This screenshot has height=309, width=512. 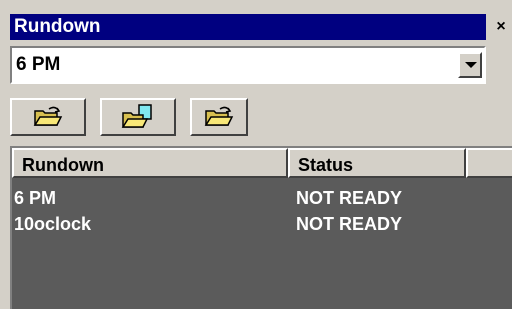 What do you see at coordinates (262, 224) in the screenshot?
I see `list-item: 10oclock NOT READY` at bounding box center [262, 224].